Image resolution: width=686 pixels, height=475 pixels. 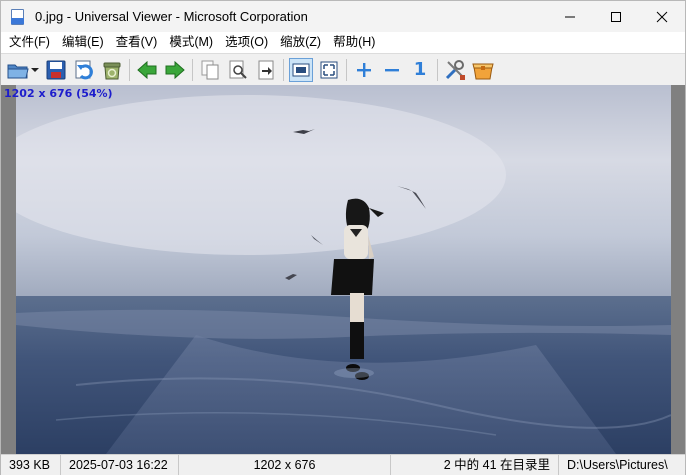 What do you see at coordinates (29, 42) in the screenshot?
I see `menu-file: 文件(F)` at bounding box center [29, 42].